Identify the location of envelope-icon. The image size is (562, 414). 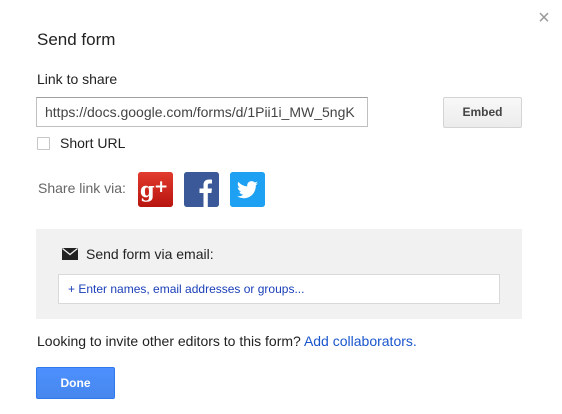
(70, 254).